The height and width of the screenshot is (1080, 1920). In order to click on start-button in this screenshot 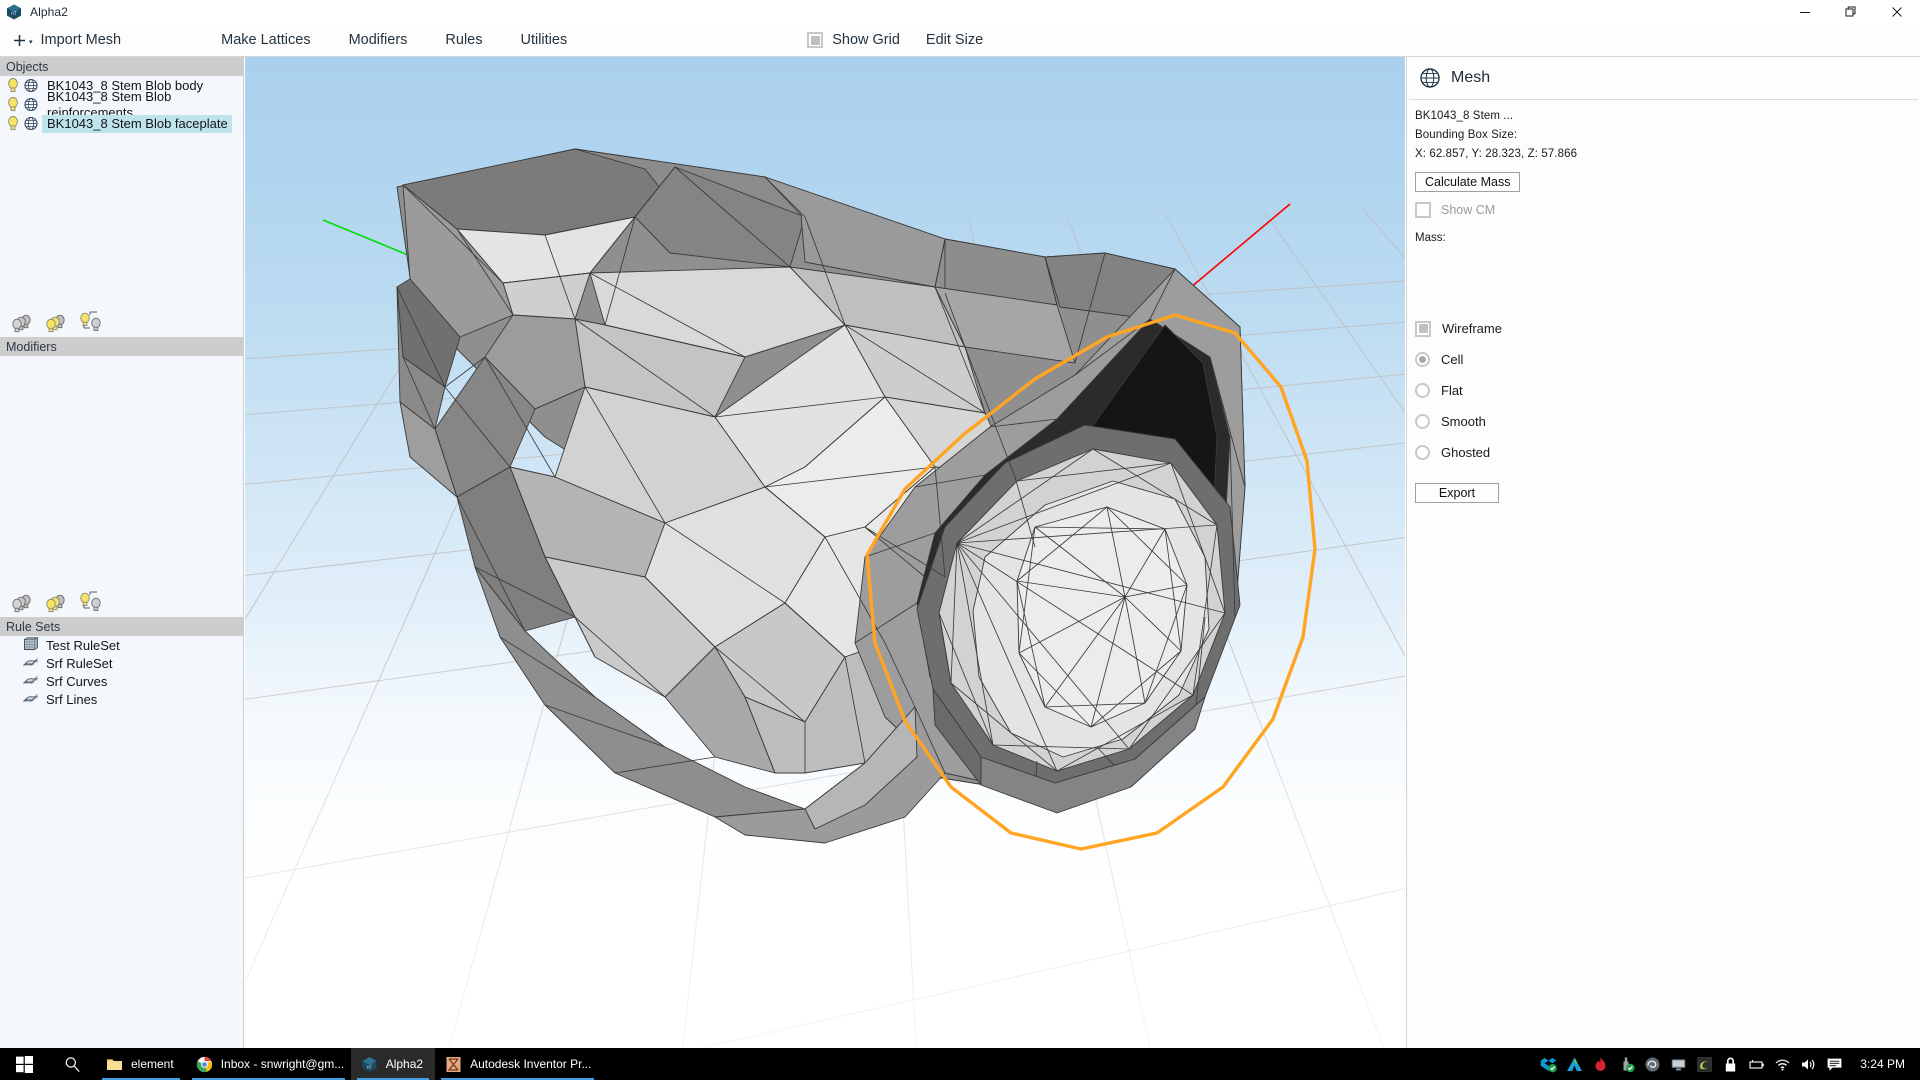, I will do `click(24, 1064)`.